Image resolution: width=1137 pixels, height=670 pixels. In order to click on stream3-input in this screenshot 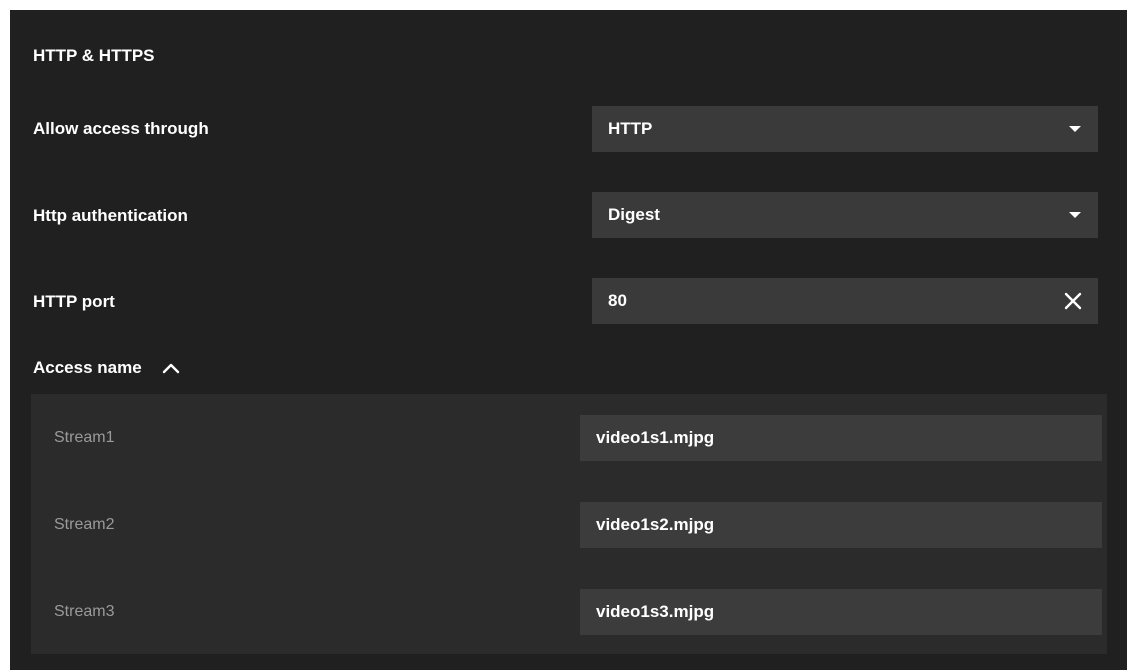, I will do `click(841, 612)`.